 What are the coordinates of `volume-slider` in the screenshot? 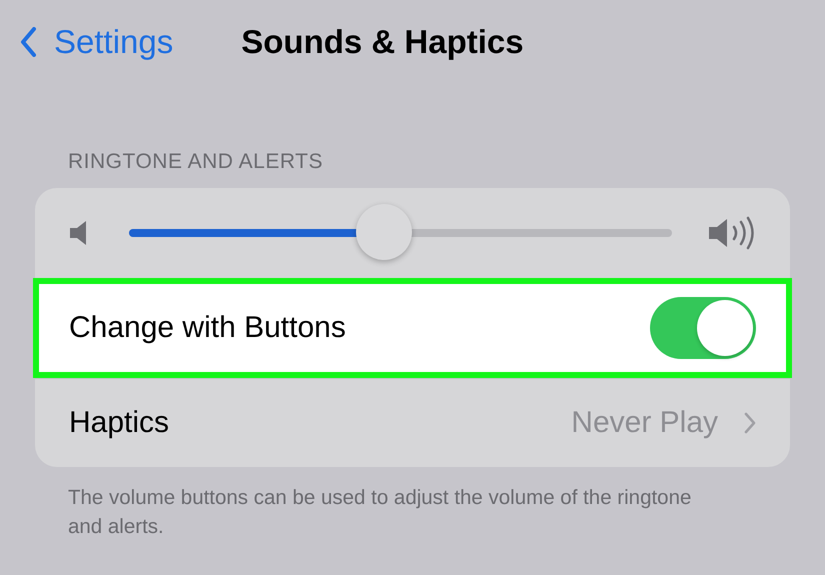 It's located at (400, 233).